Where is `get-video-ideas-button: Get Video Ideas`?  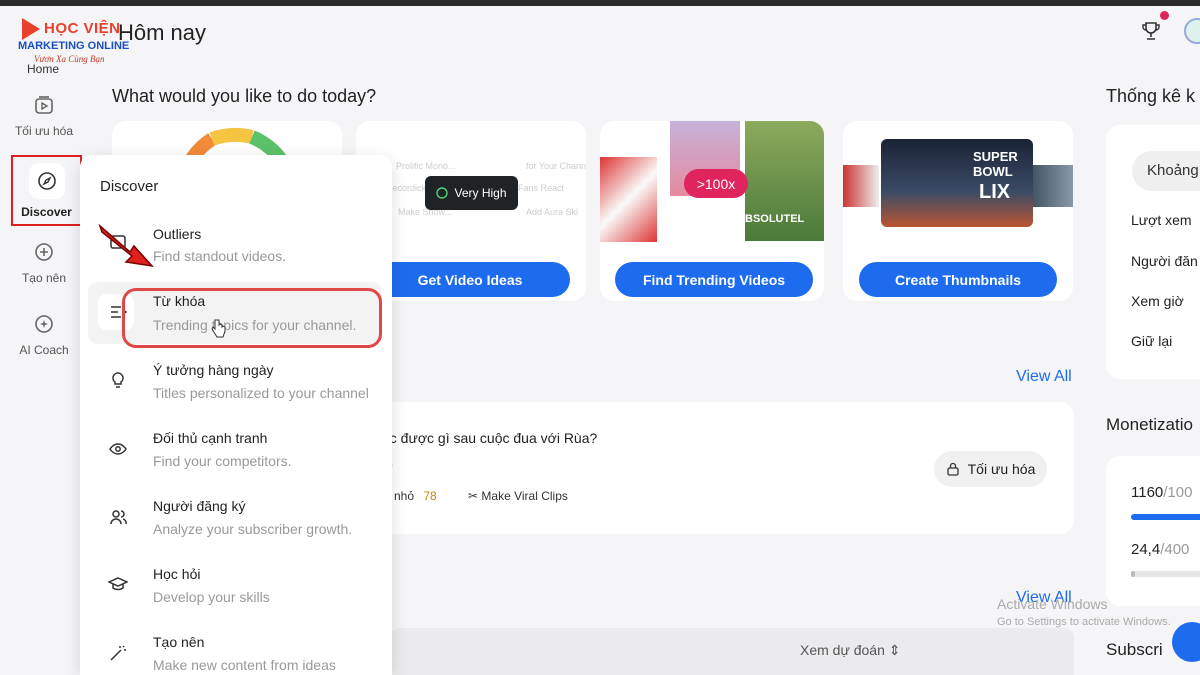
get-video-ideas-button: Get Video Ideas is located at coordinates (470, 279).